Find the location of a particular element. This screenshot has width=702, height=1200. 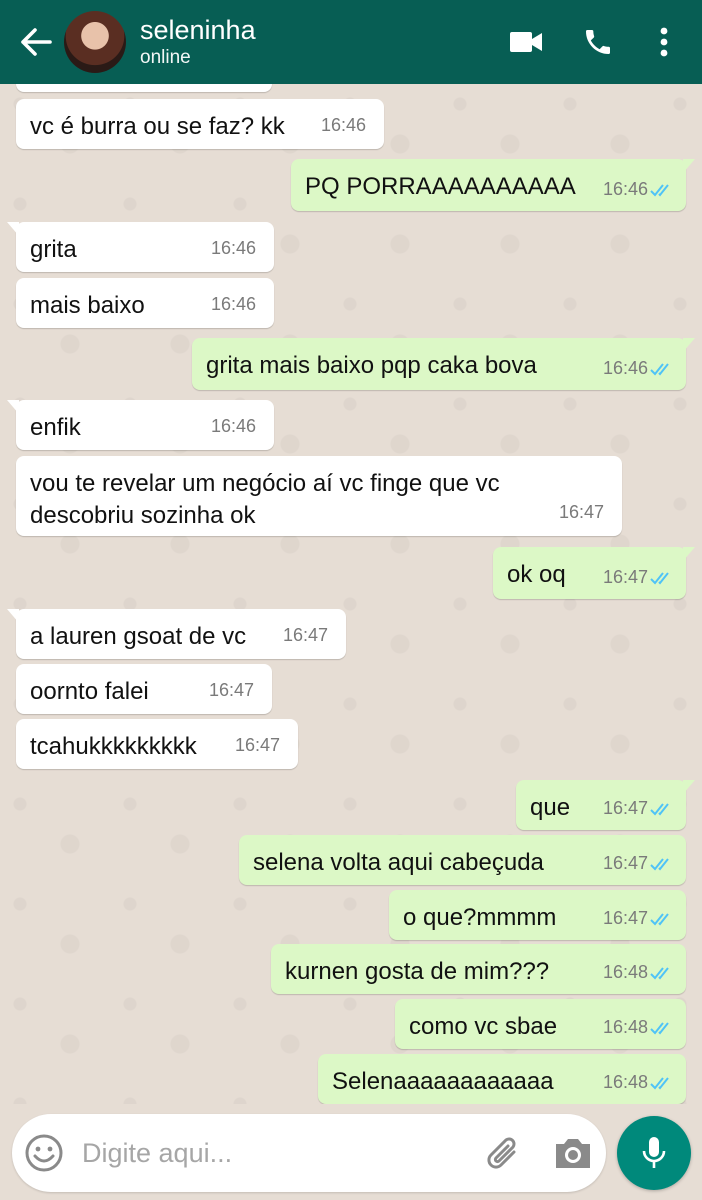

avatar is located at coordinates (95, 42).